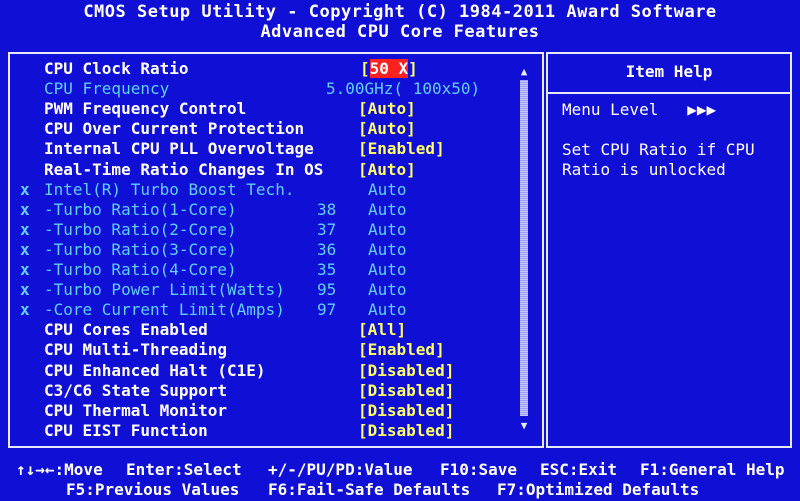  I want to click on setting-default-number: 36, so click(327, 249).